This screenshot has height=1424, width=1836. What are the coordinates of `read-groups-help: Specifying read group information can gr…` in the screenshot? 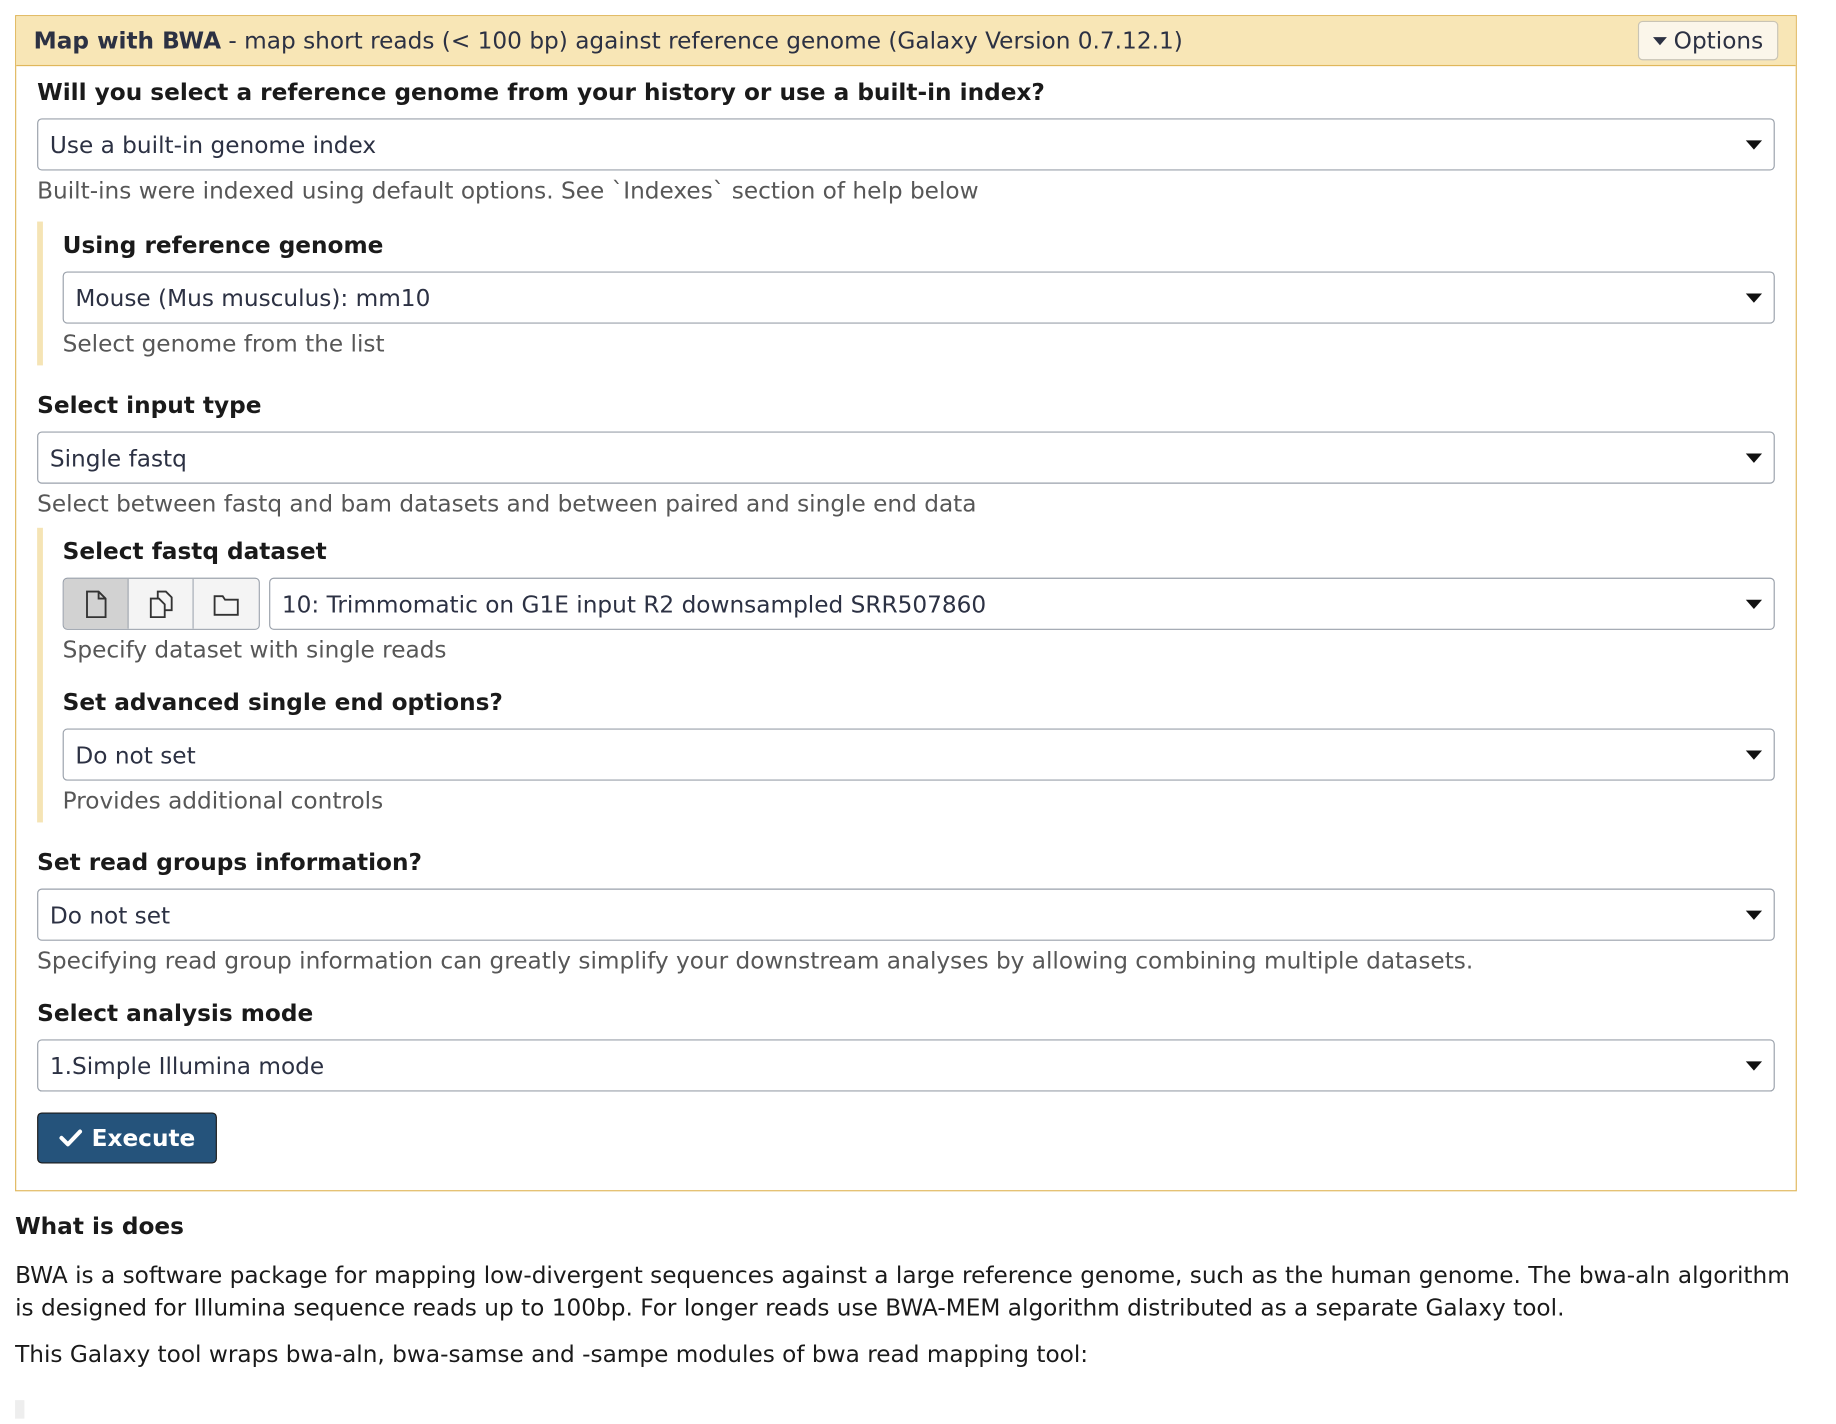 It's located at (755, 960).